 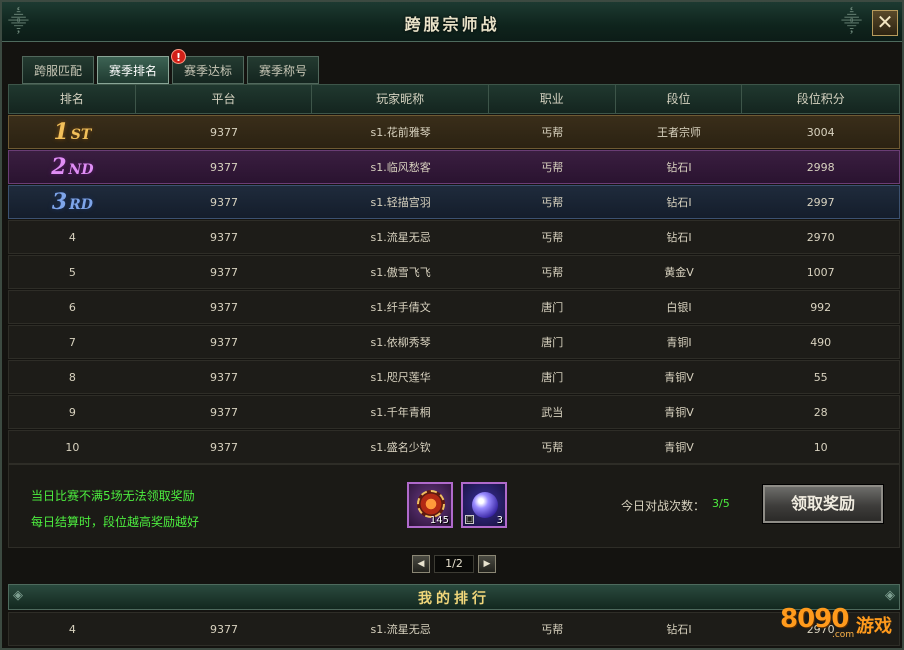 I want to click on header-class: 职业, so click(x=552, y=99).